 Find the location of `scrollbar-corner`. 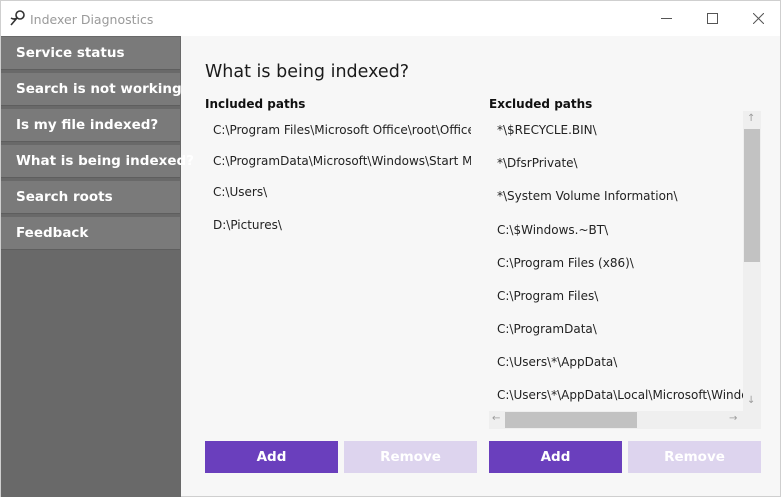

scrollbar-corner is located at coordinates (752, 420).